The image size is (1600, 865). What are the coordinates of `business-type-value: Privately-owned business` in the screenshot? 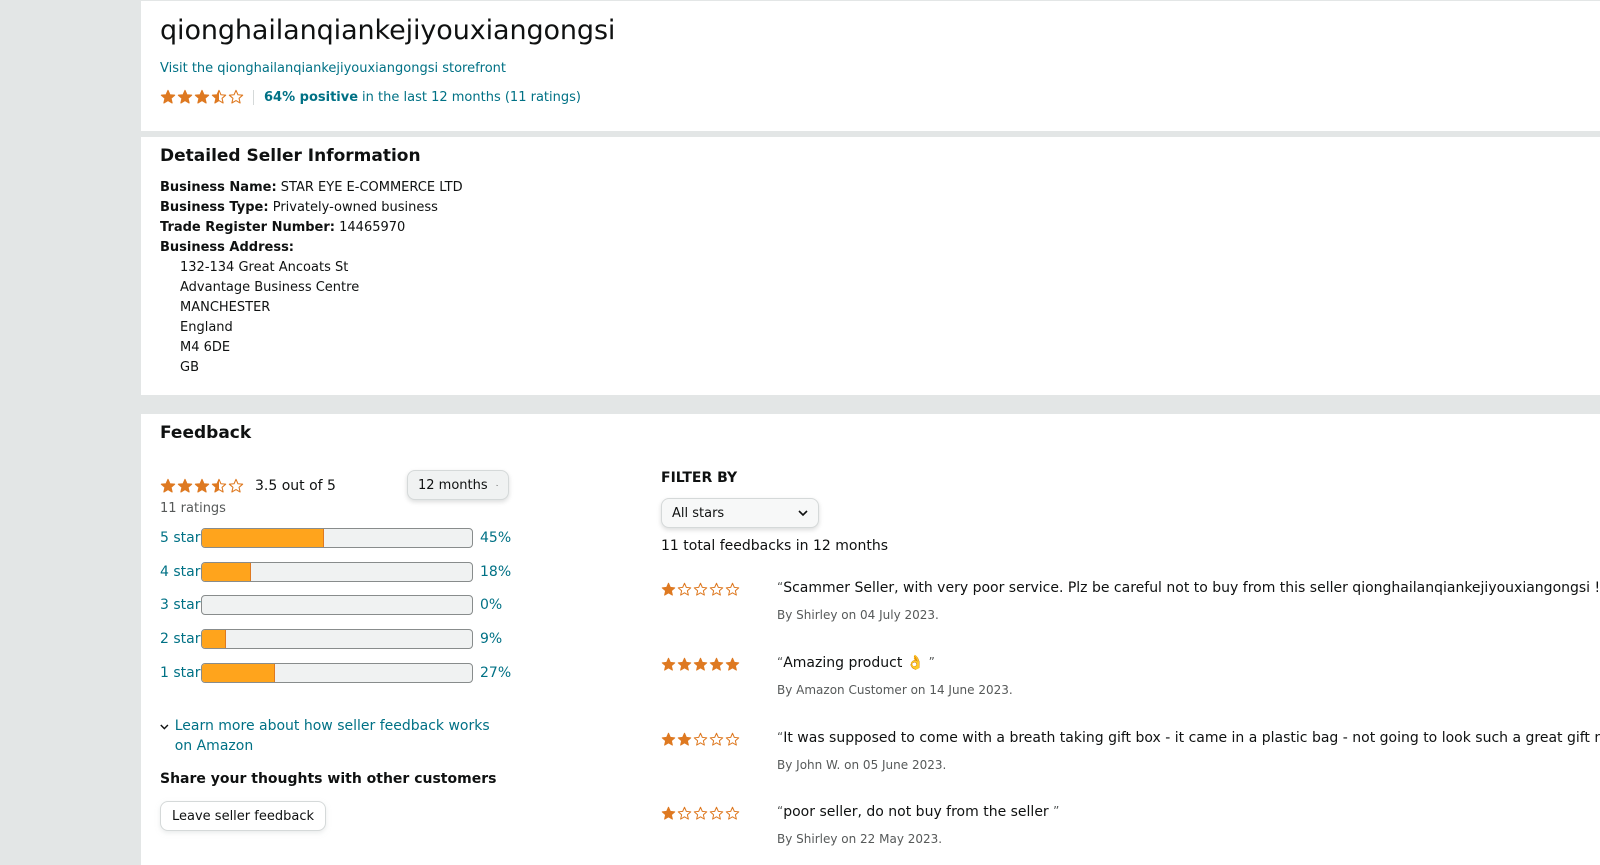 It's located at (355, 207).